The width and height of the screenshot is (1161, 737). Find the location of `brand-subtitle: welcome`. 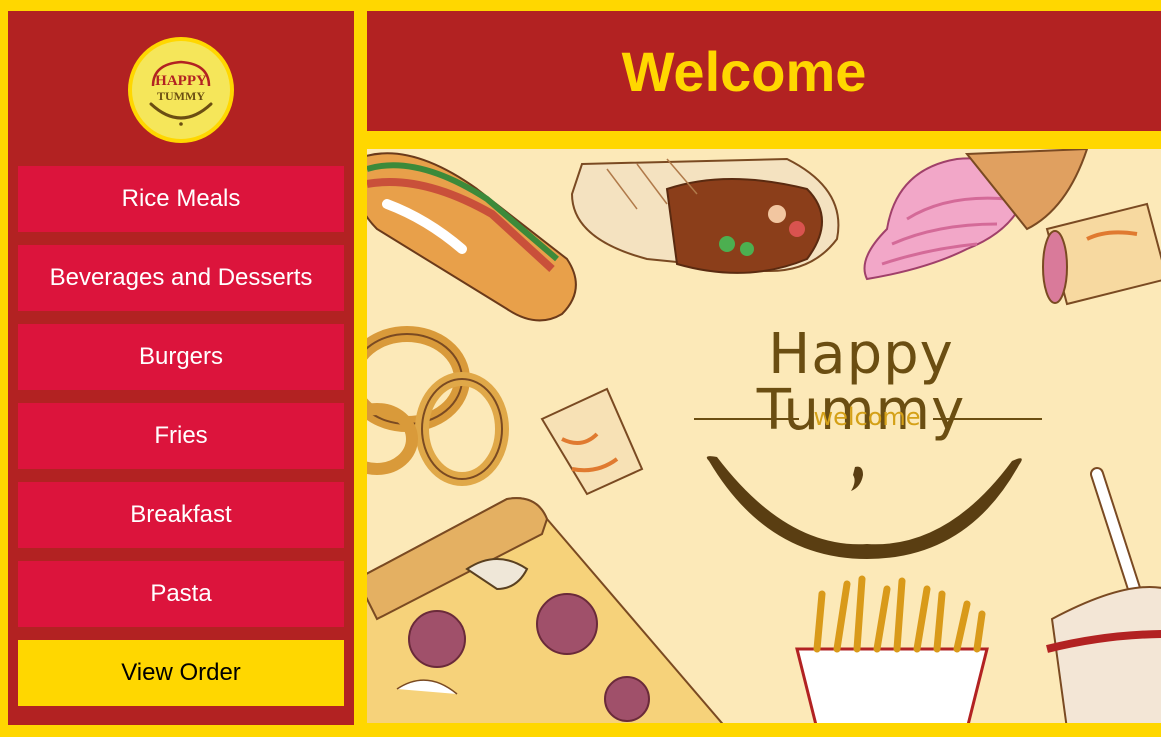

brand-subtitle: welcome is located at coordinates (867, 417).